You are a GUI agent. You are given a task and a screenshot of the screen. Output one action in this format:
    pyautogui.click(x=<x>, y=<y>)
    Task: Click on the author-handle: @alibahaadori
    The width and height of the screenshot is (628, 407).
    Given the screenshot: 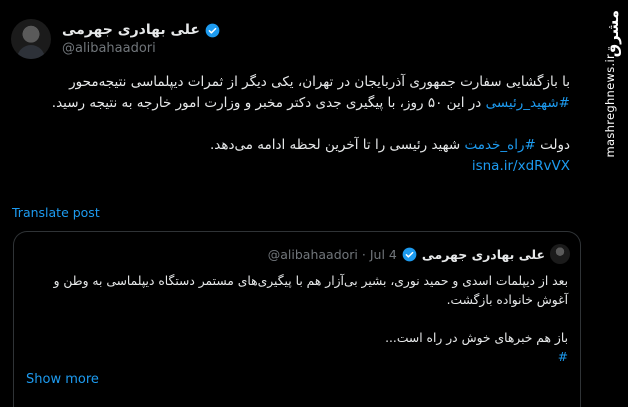 What is the action you would take?
    pyautogui.click(x=141, y=48)
    